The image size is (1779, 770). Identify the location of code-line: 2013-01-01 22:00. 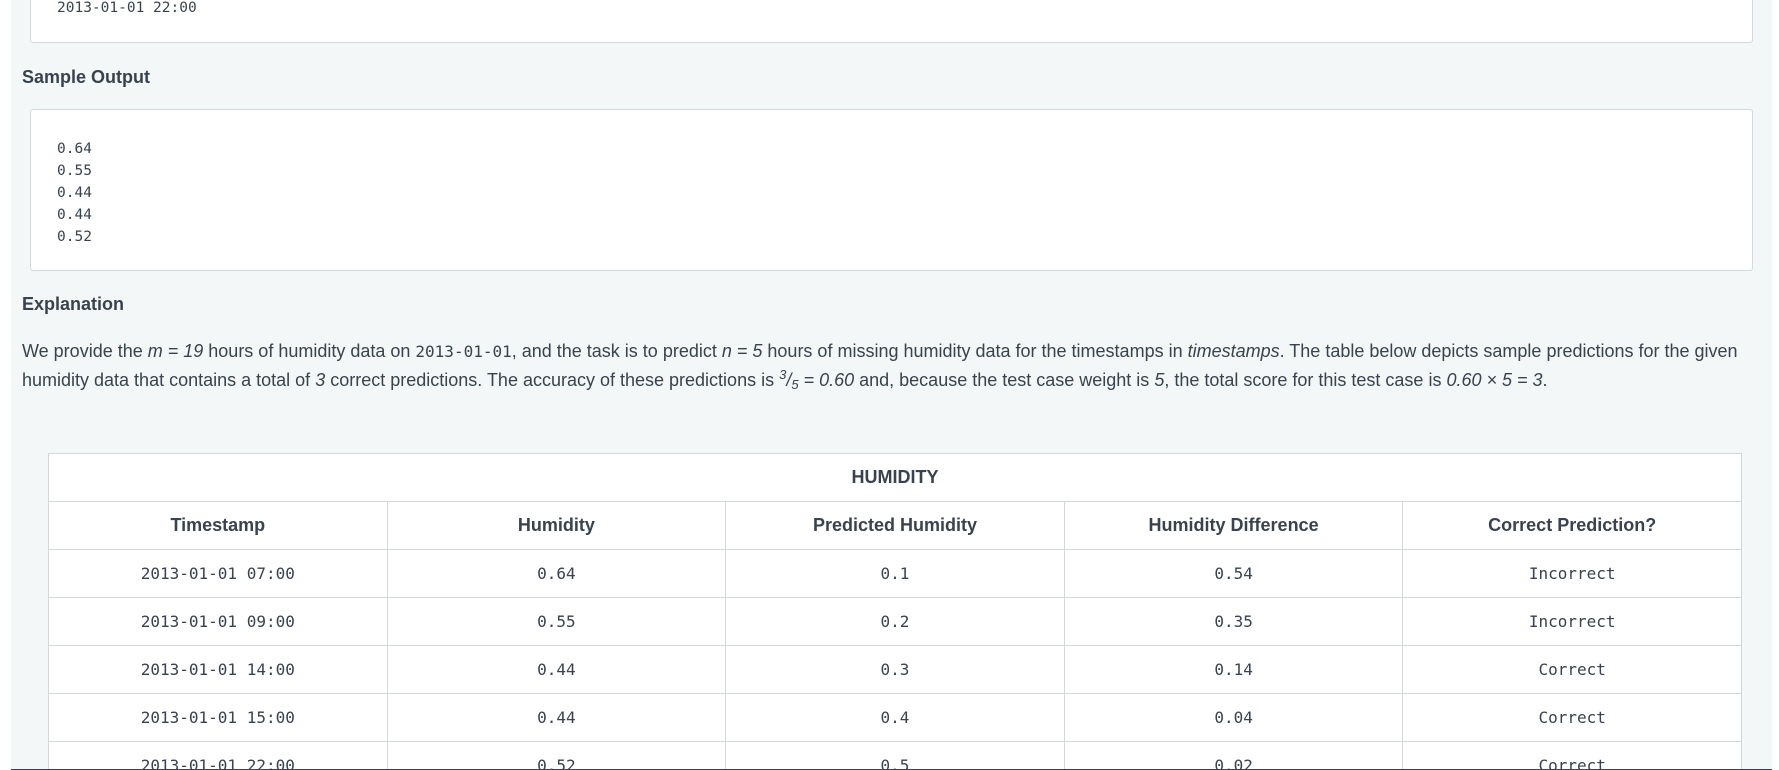
(127, 8).